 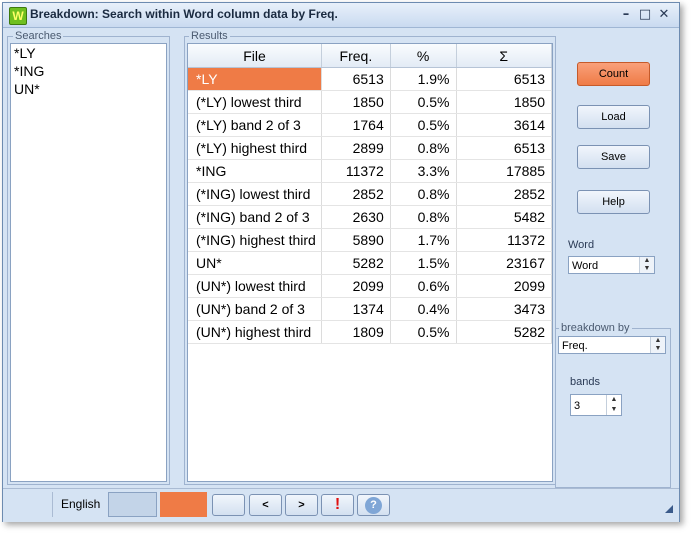 I want to click on freq-cell: 1764, so click(x=356, y=125).